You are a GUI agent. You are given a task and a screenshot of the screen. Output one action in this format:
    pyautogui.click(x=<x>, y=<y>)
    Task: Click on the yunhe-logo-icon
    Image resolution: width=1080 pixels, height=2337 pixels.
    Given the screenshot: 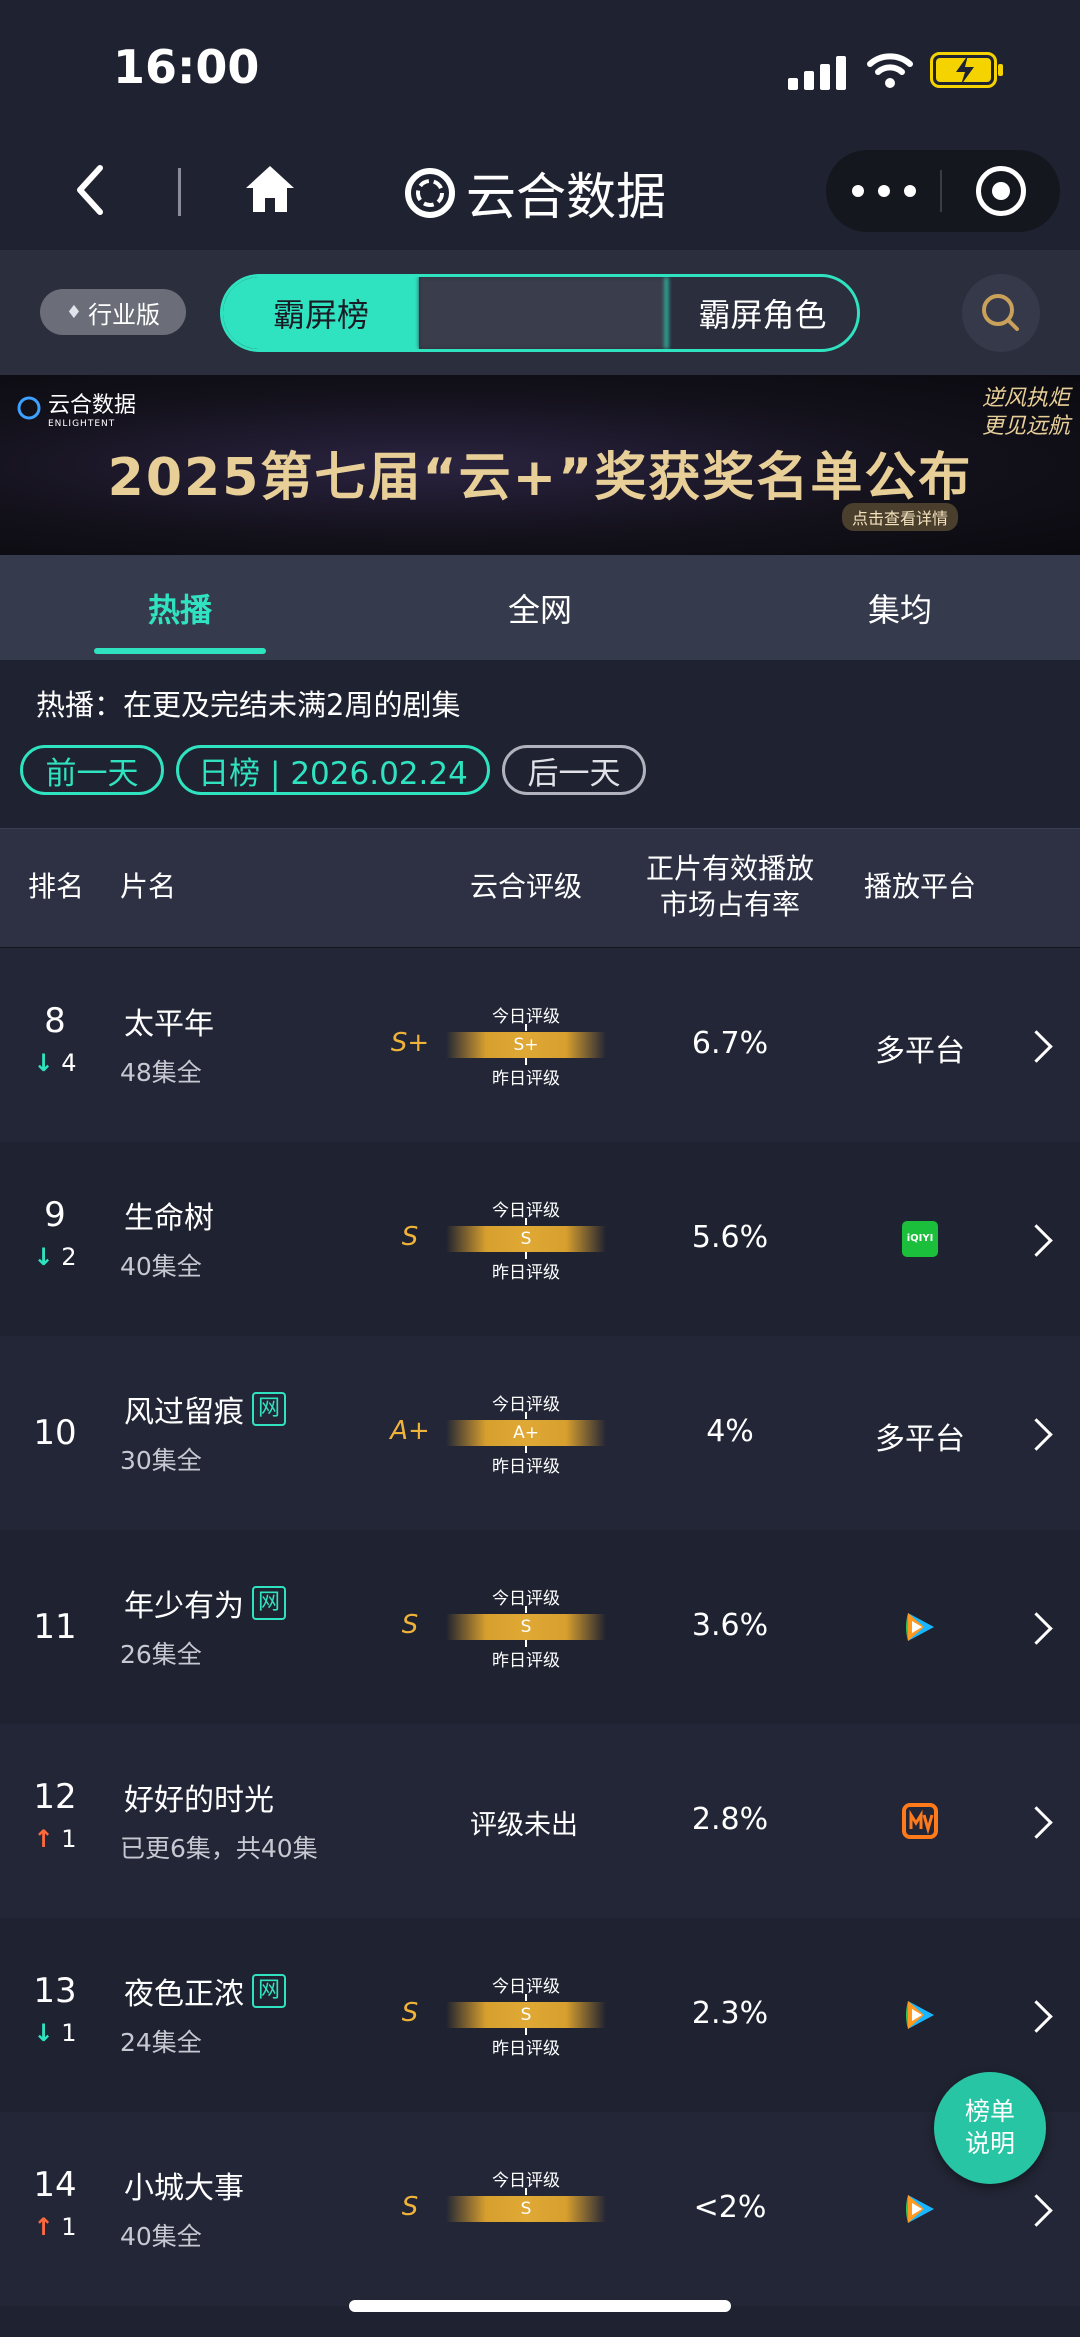 What is the action you would take?
    pyautogui.click(x=430, y=193)
    